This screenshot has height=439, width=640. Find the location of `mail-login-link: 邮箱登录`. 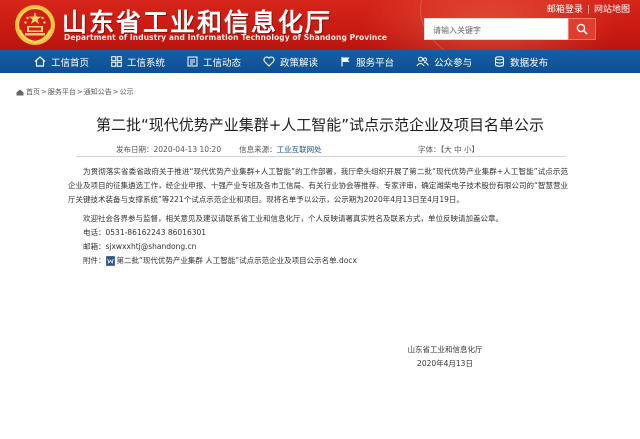

mail-login-link: 邮箱登录 is located at coordinates (565, 10).